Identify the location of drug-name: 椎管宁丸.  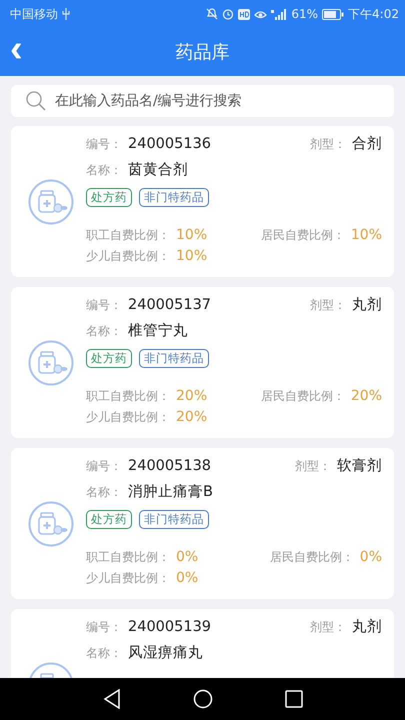
(158, 331).